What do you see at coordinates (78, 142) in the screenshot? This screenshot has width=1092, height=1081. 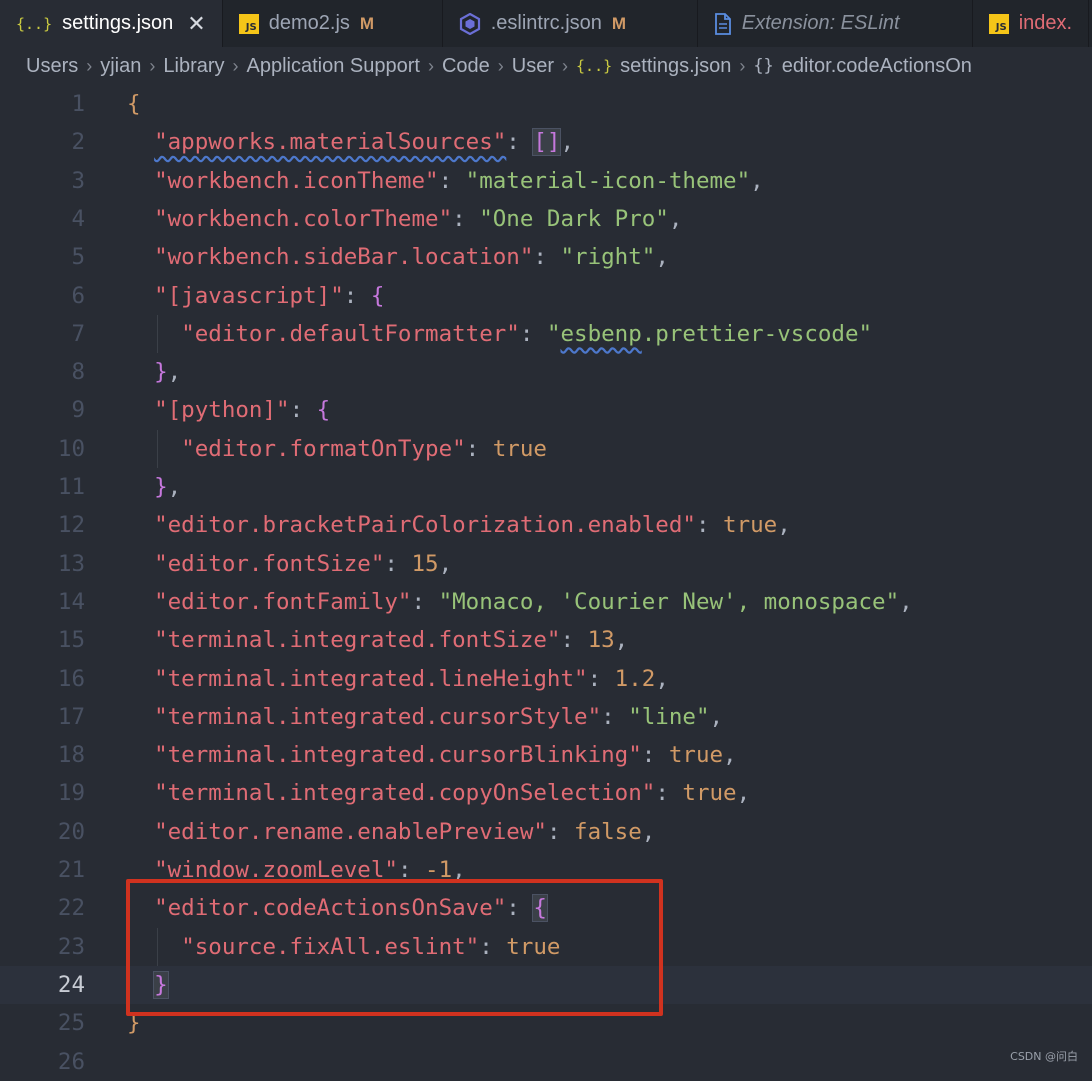 I see `line-number: 2` at bounding box center [78, 142].